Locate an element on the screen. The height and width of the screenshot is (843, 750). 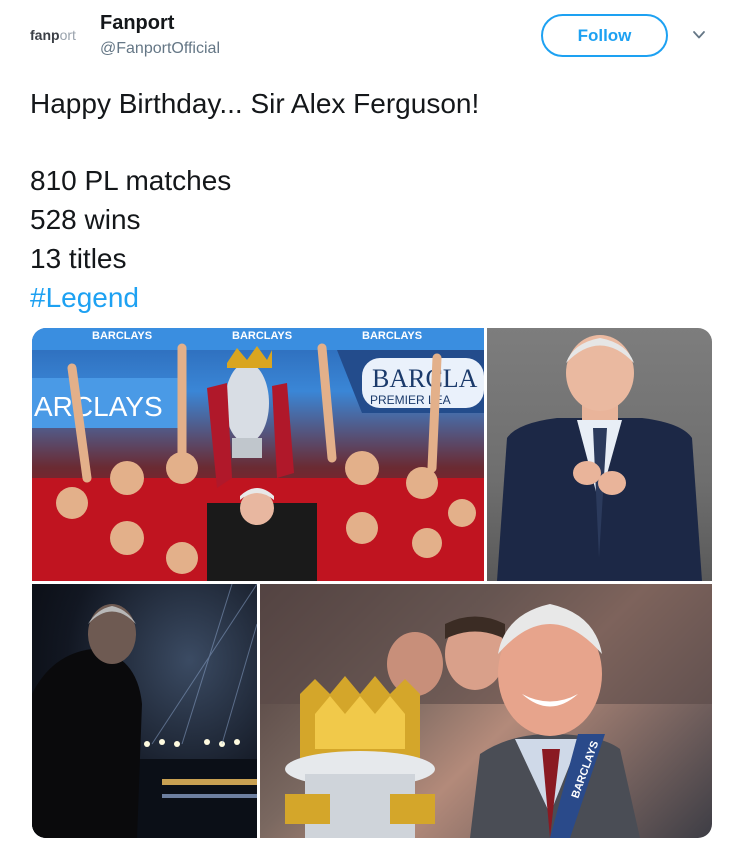
tweet-line: 810 PL matches is located at coordinates (131, 180).